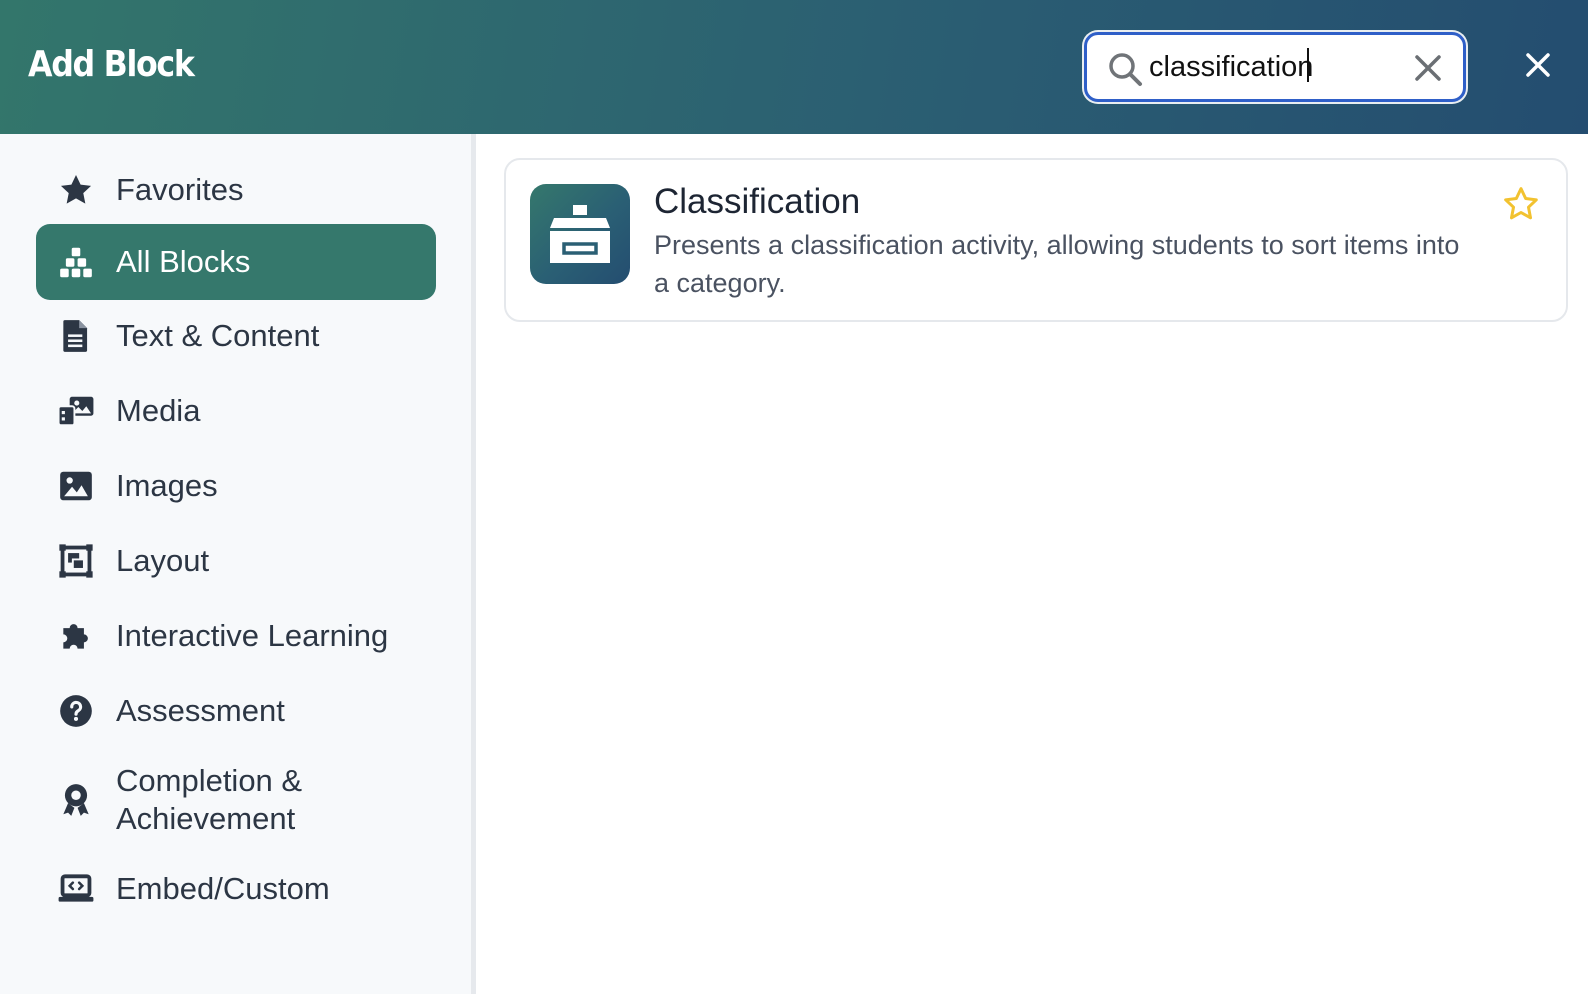 The image size is (1588, 994). Describe the element at coordinates (1428, 68) in the screenshot. I see `clear-icon` at that location.